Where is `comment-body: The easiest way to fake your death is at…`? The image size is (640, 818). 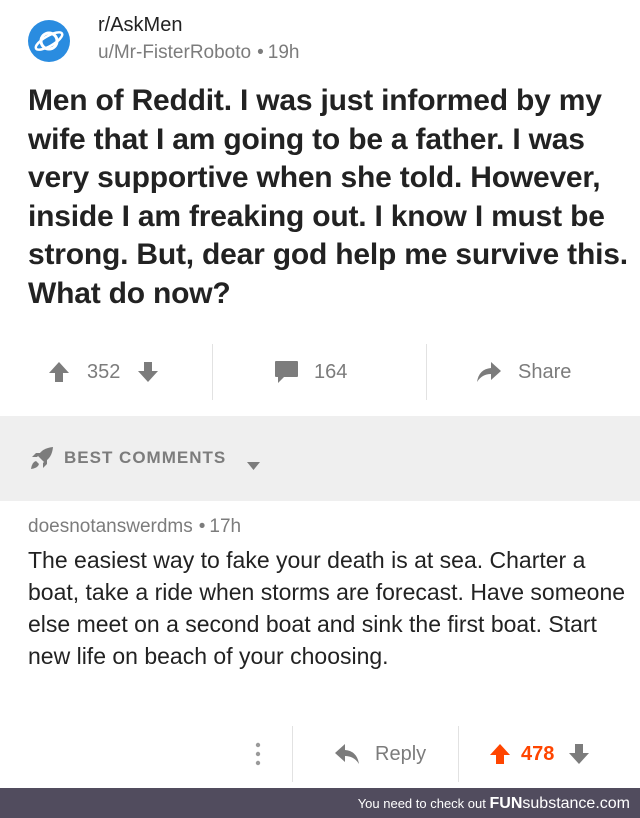 comment-body: The easiest way to fake your death is at… is located at coordinates (327, 608).